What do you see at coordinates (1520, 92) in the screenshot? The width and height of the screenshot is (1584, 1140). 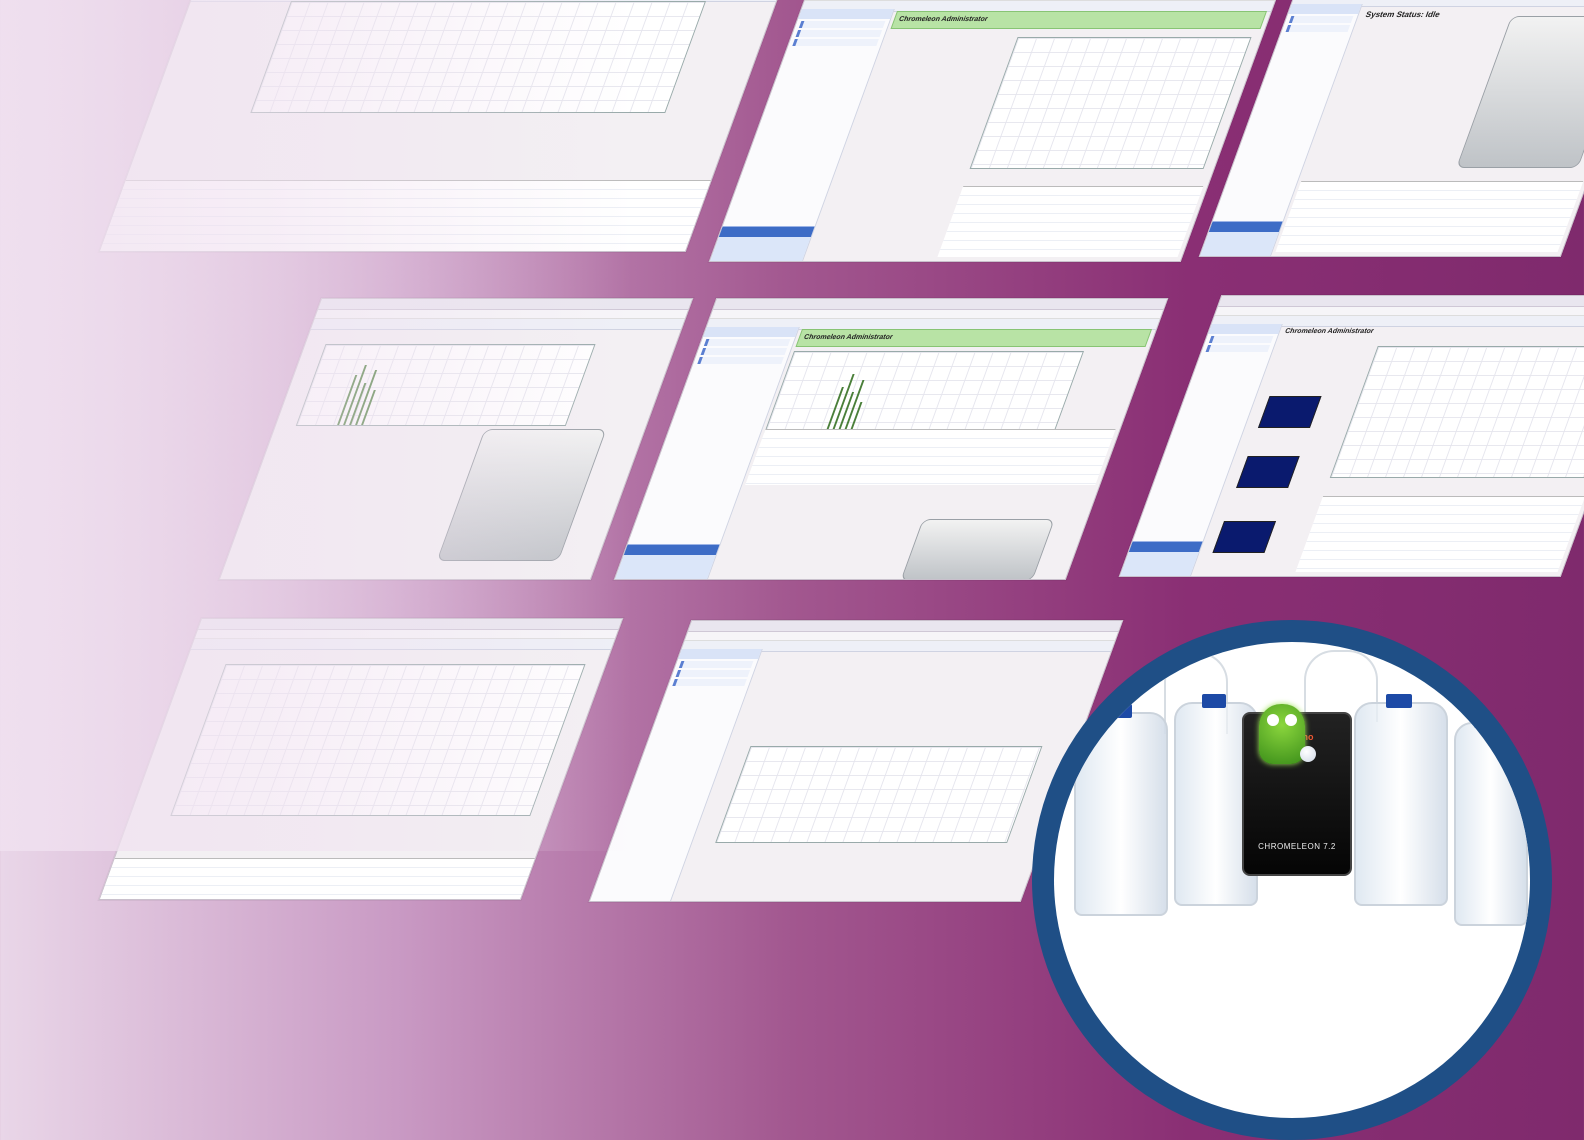 I see `autosampler-instrument-image` at bounding box center [1520, 92].